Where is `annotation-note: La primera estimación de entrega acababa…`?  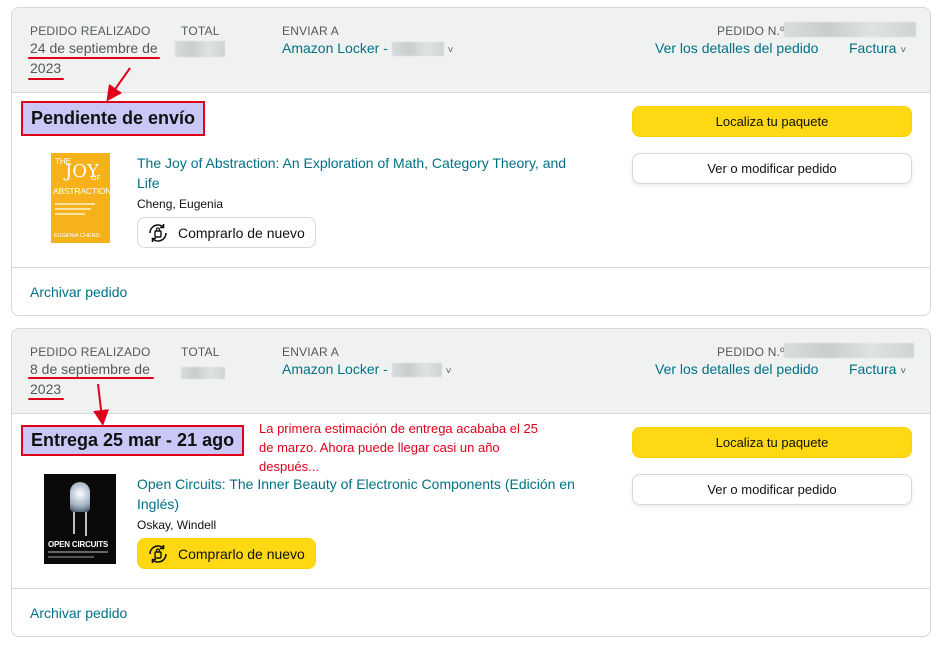
annotation-note: La primera estimación de entrega acababa… is located at coordinates (398, 447).